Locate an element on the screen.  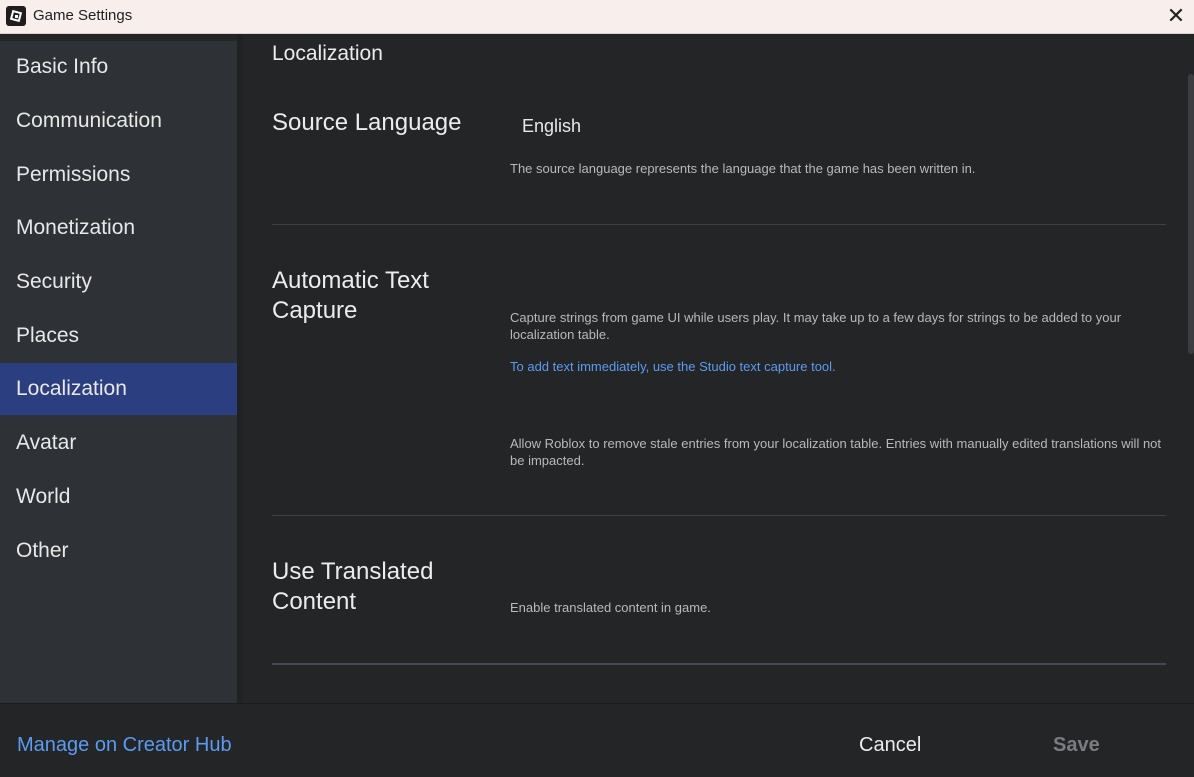
source-language-title: Source Language is located at coordinates (367, 122).